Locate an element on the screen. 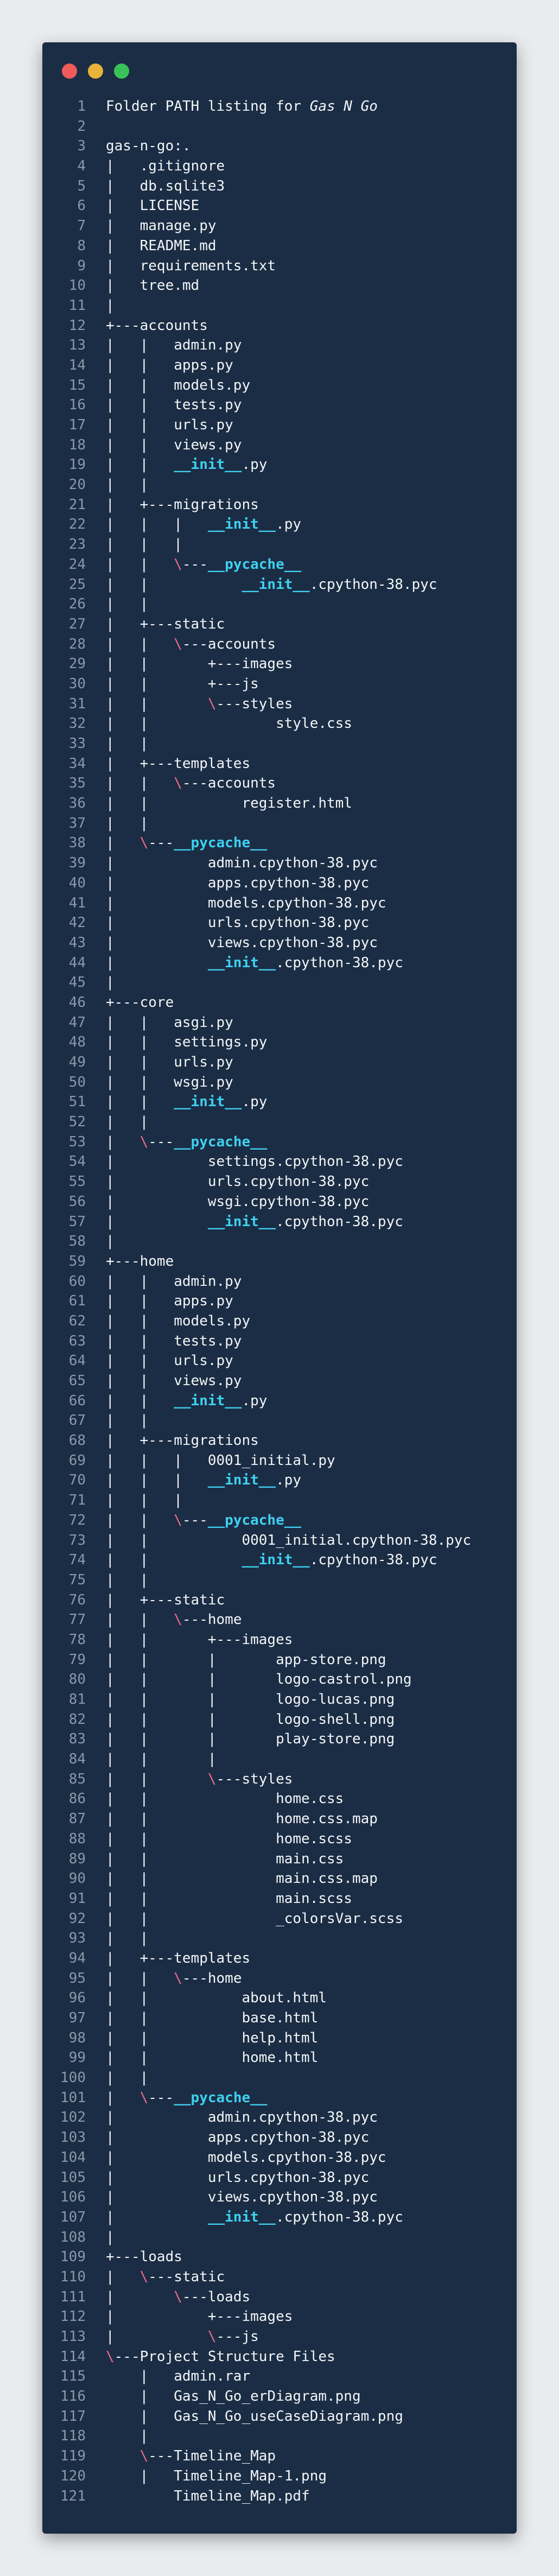  line-text: | | __init__.py is located at coordinates (187, 465).